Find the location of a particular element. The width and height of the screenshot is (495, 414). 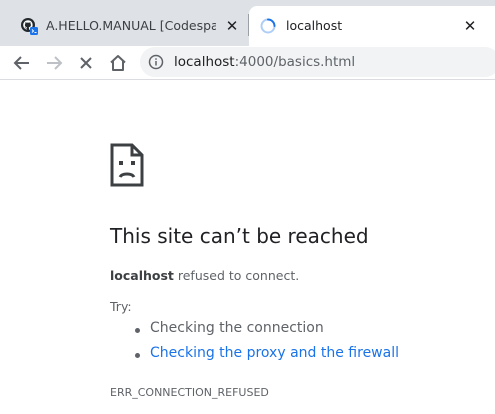

tab-title: A.HELLO.MANUAL [Codespaces] is located at coordinates (131, 25).